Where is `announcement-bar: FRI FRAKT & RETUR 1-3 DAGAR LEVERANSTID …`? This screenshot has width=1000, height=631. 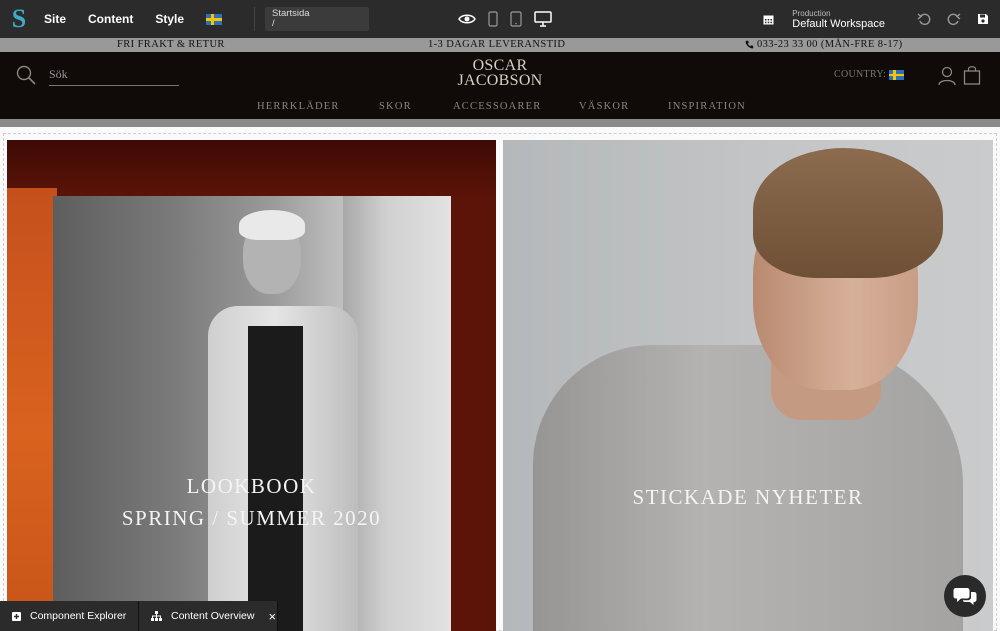
announcement-bar: FRI FRAKT & RETUR 1-3 DAGAR LEVERANSTID … is located at coordinates (500, 45).